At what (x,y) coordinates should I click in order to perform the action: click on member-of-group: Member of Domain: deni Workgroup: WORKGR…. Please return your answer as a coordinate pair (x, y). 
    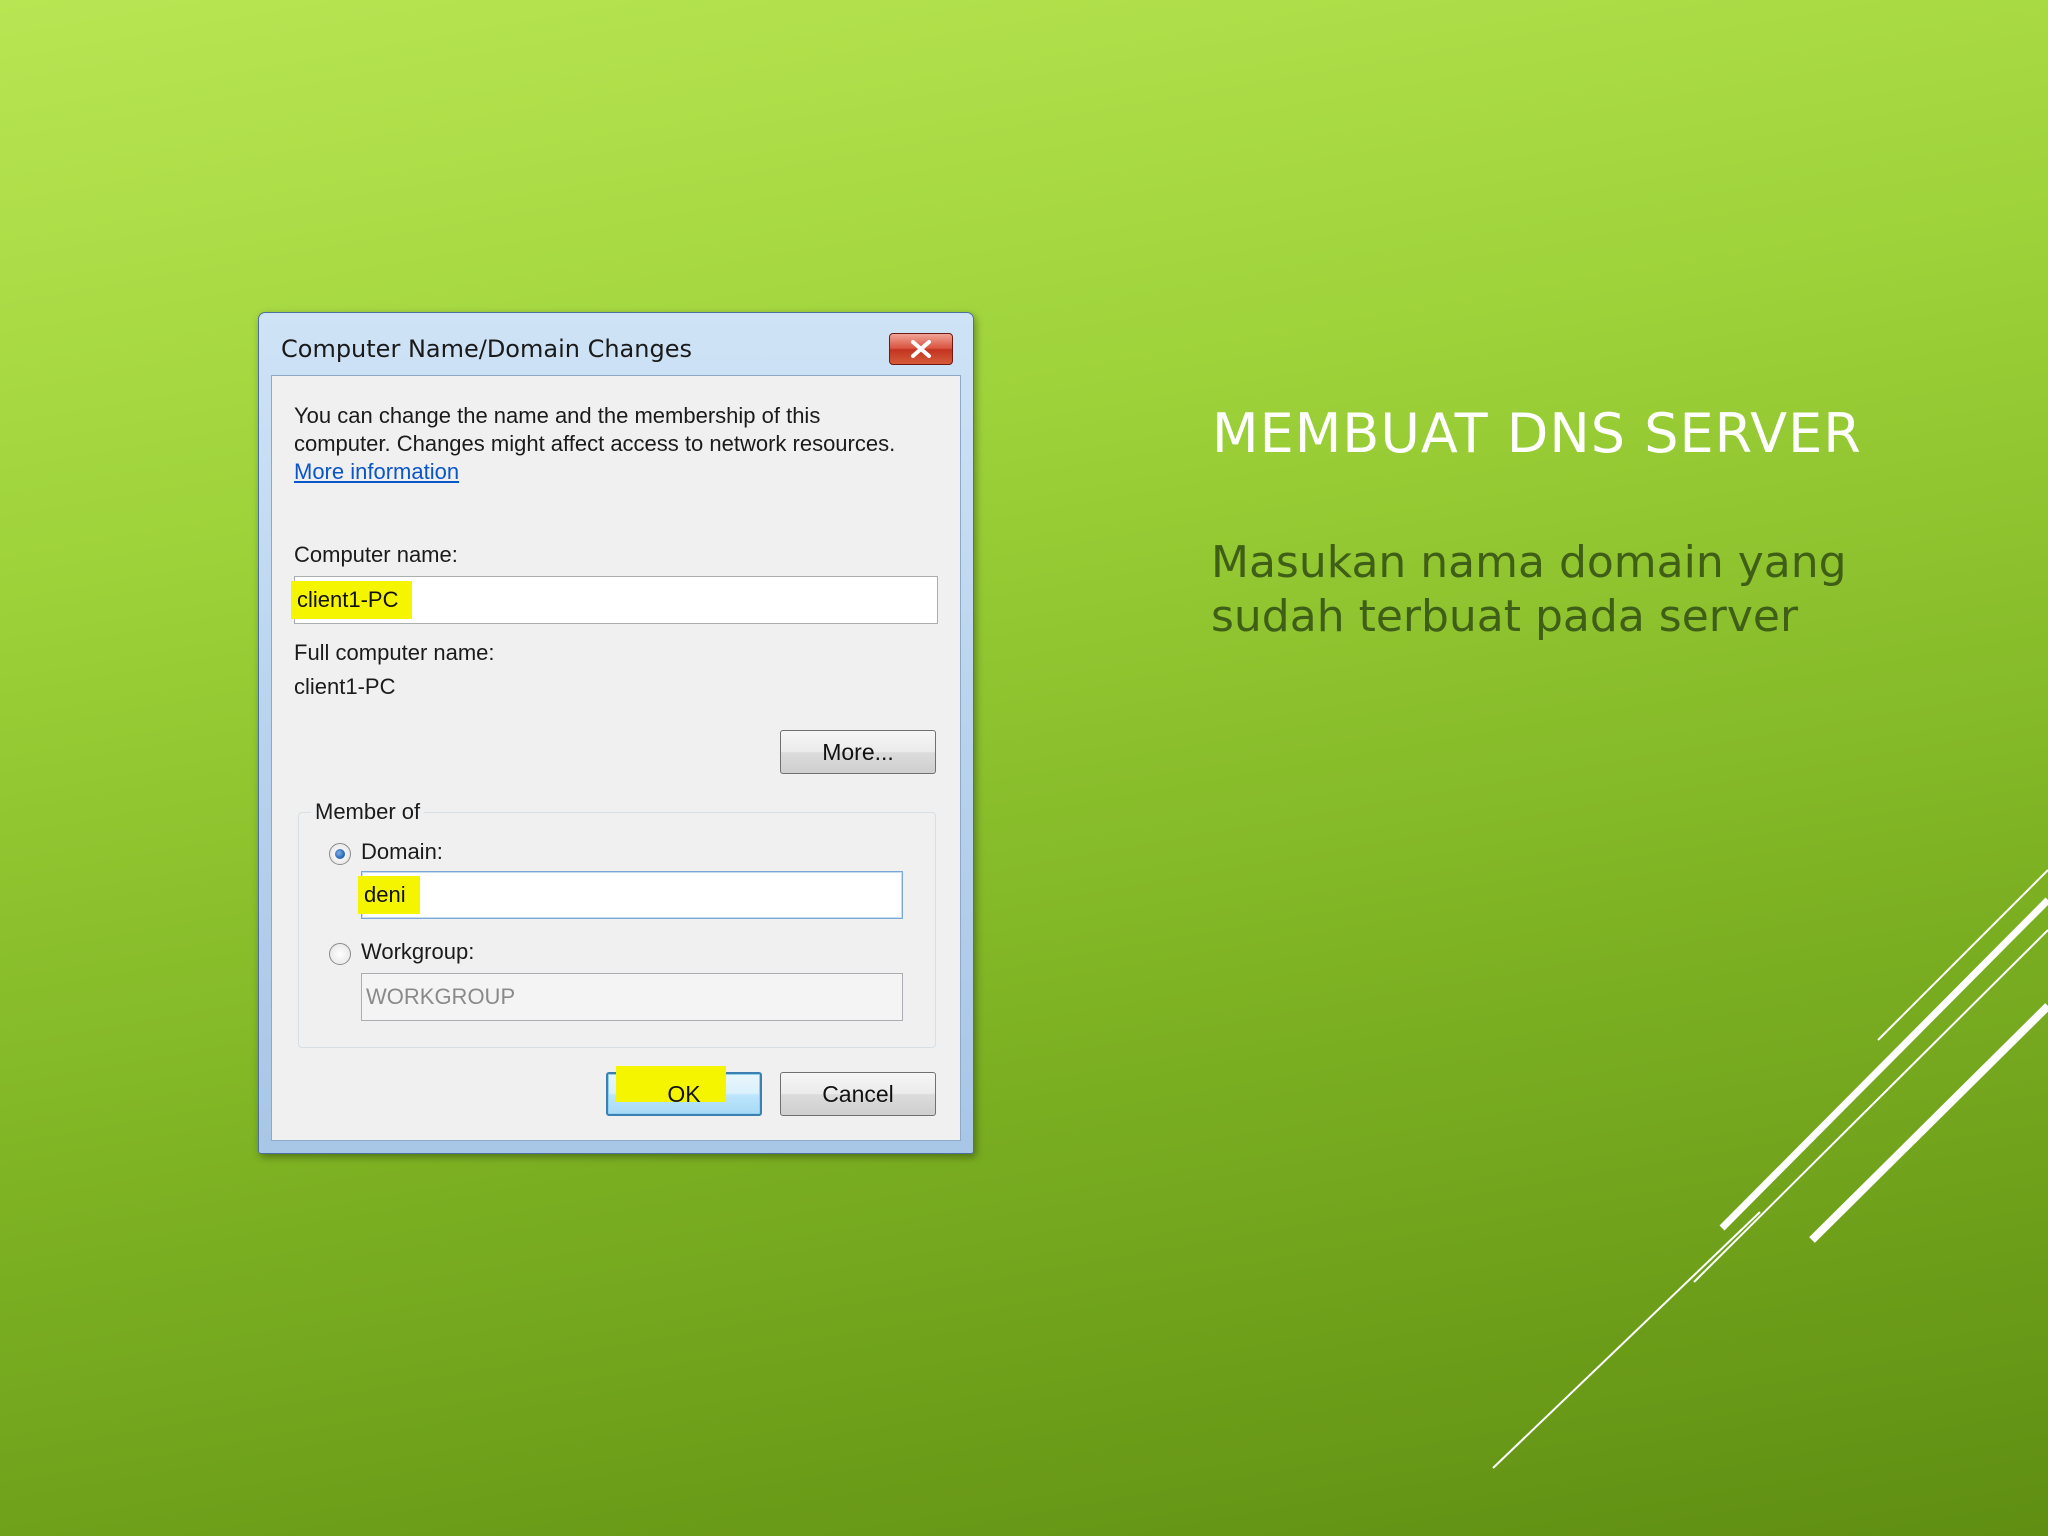
    Looking at the image, I should click on (617, 923).